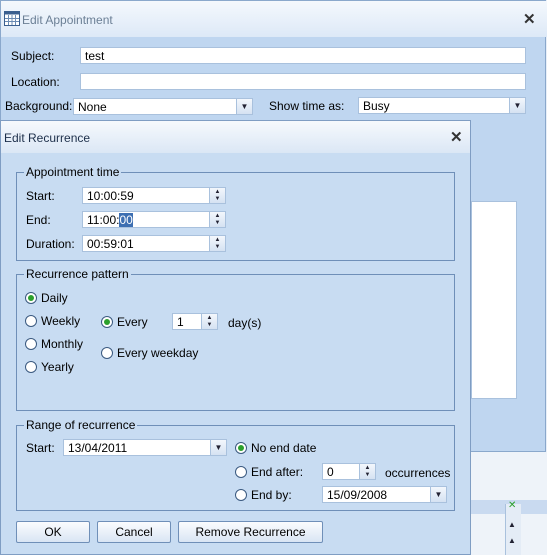  What do you see at coordinates (274, 19) in the screenshot?
I see `appointment-titlebar: Edit Appointment ✕` at bounding box center [274, 19].